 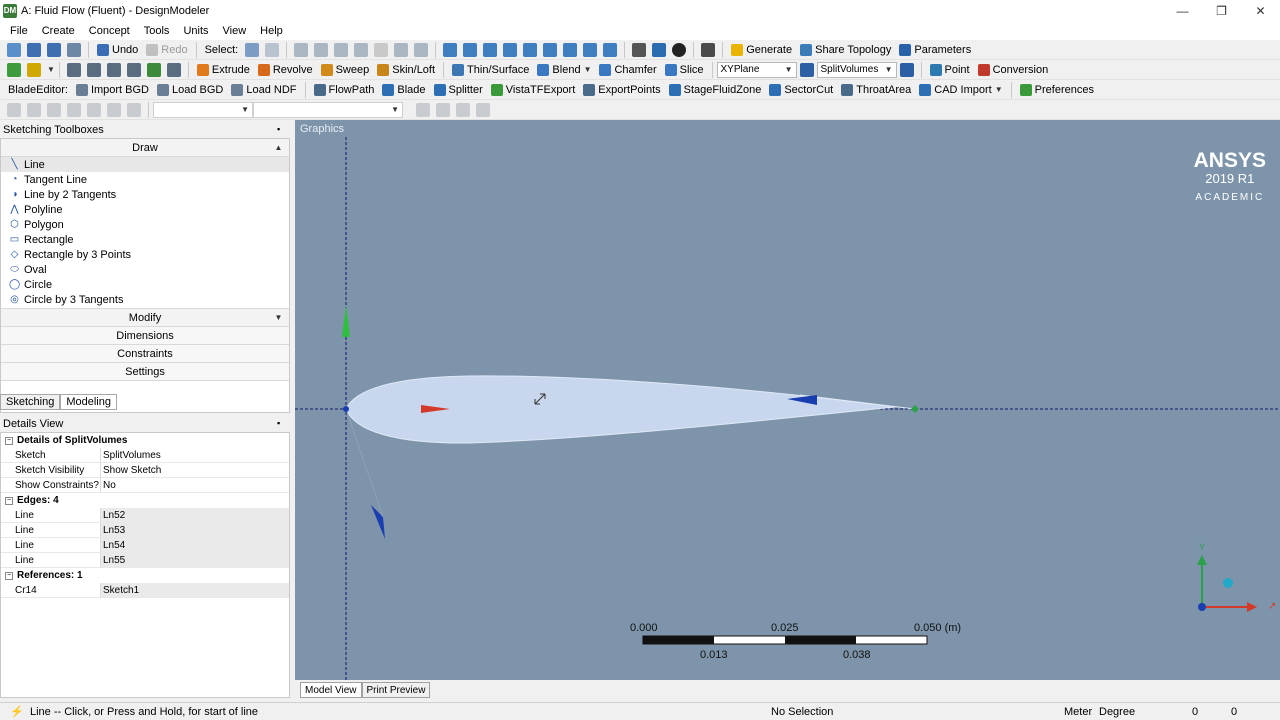 I want to click on exportpoints-button: ExportPoints, so click(x=621, y=90).